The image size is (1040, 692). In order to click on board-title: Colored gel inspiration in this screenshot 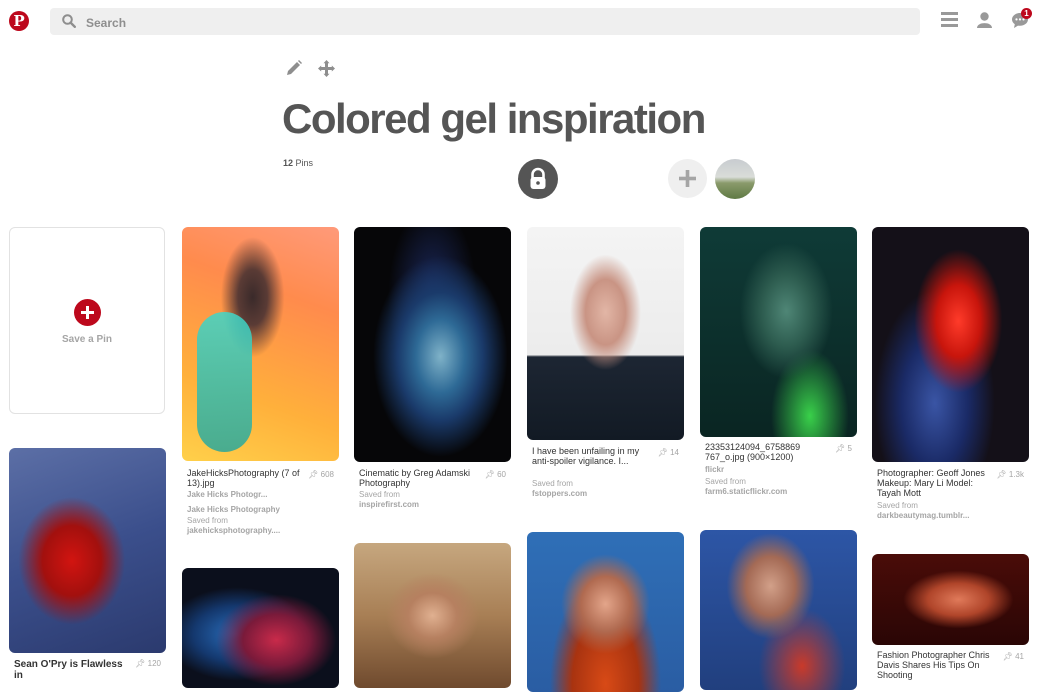, I will do `click(494, 118)`.